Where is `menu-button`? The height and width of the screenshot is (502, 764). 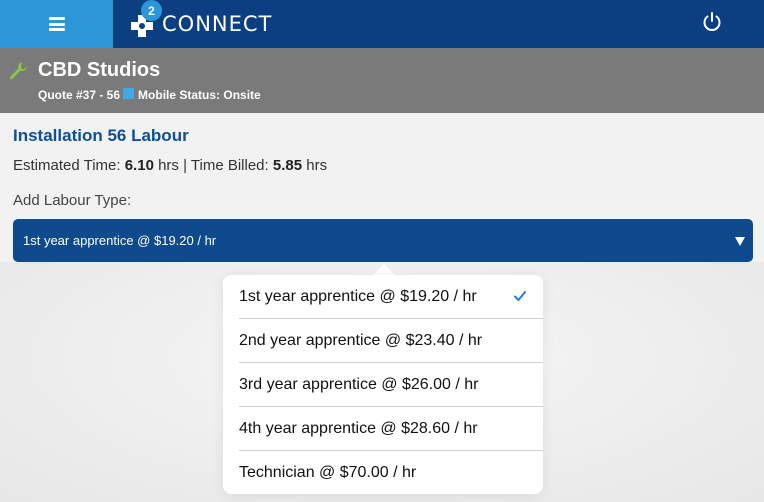
menu-button is located at coordinates (56, 24).